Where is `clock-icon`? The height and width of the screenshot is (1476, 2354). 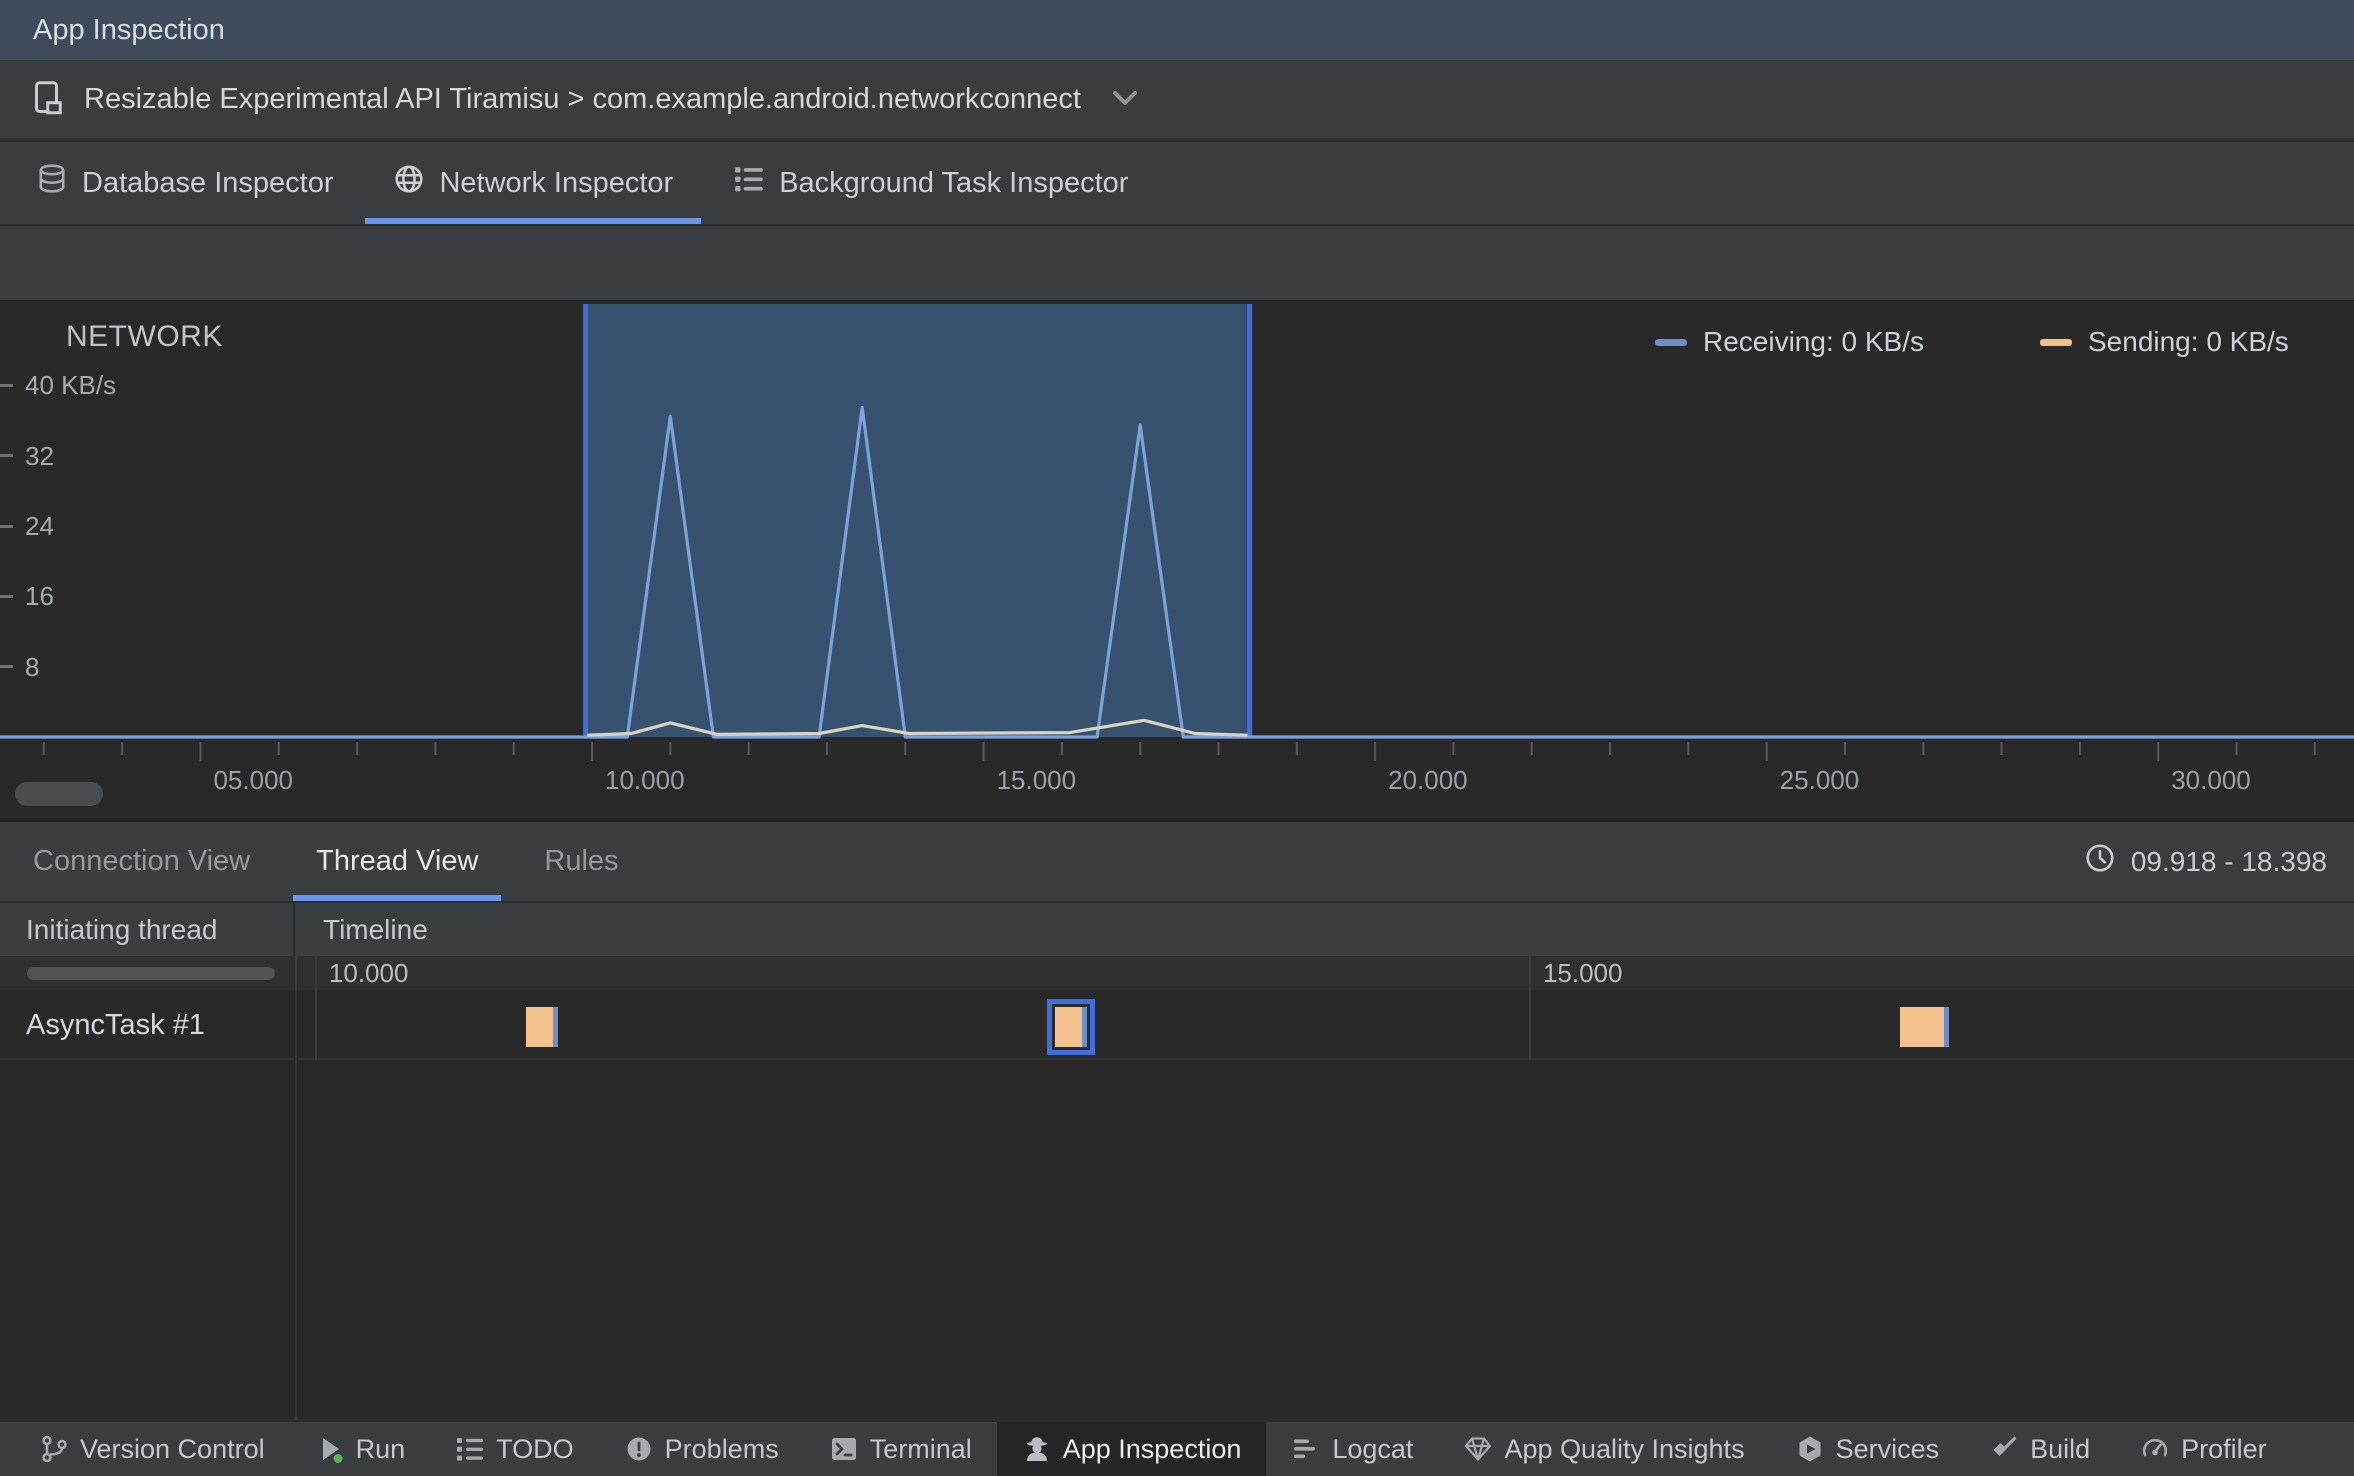 clock-icon is located at coordinates (2100, 861).